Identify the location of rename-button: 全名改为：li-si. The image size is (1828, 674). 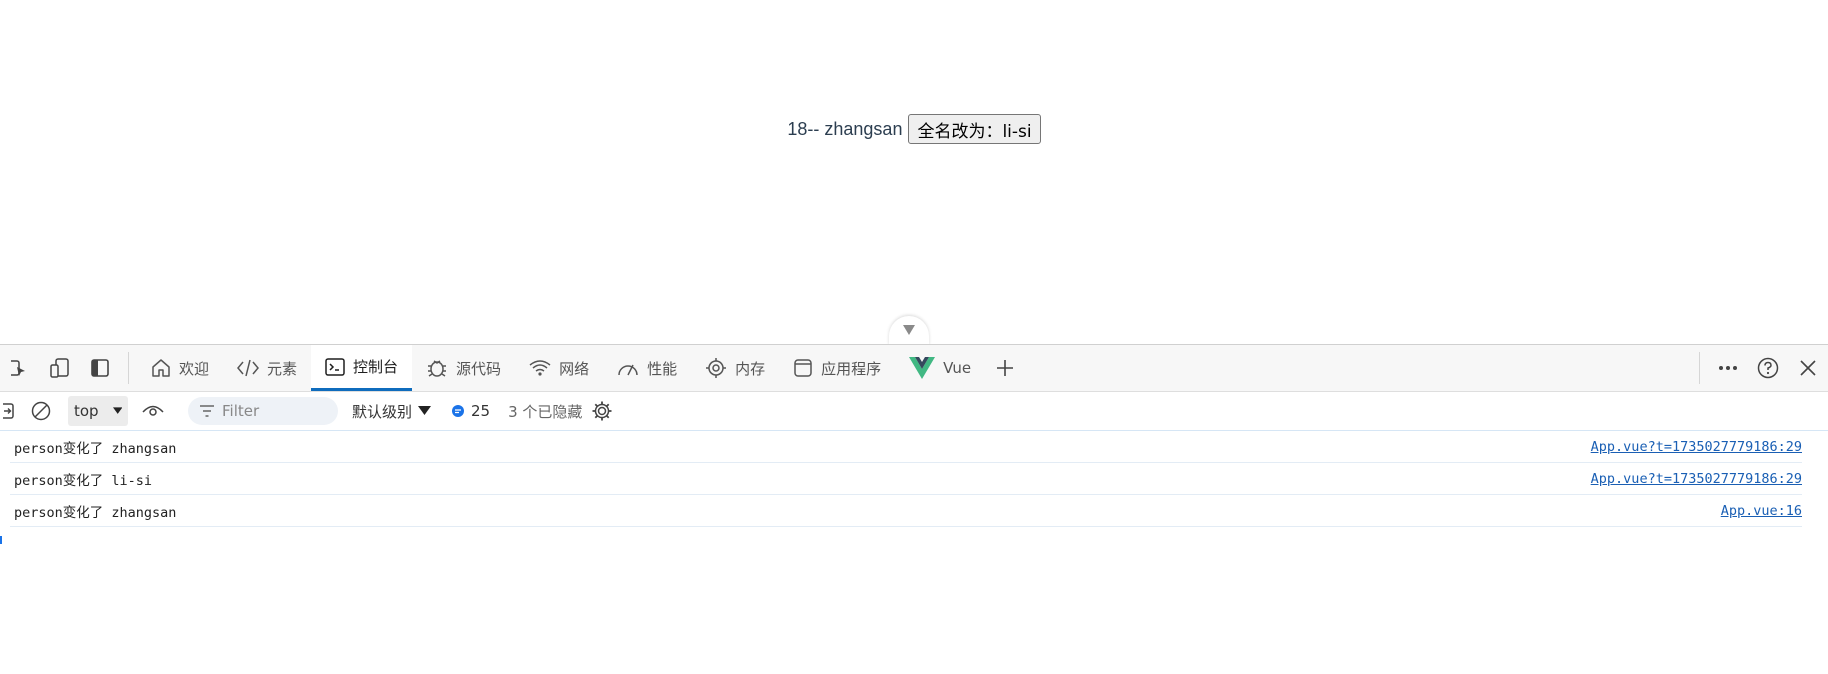
(974, 129).